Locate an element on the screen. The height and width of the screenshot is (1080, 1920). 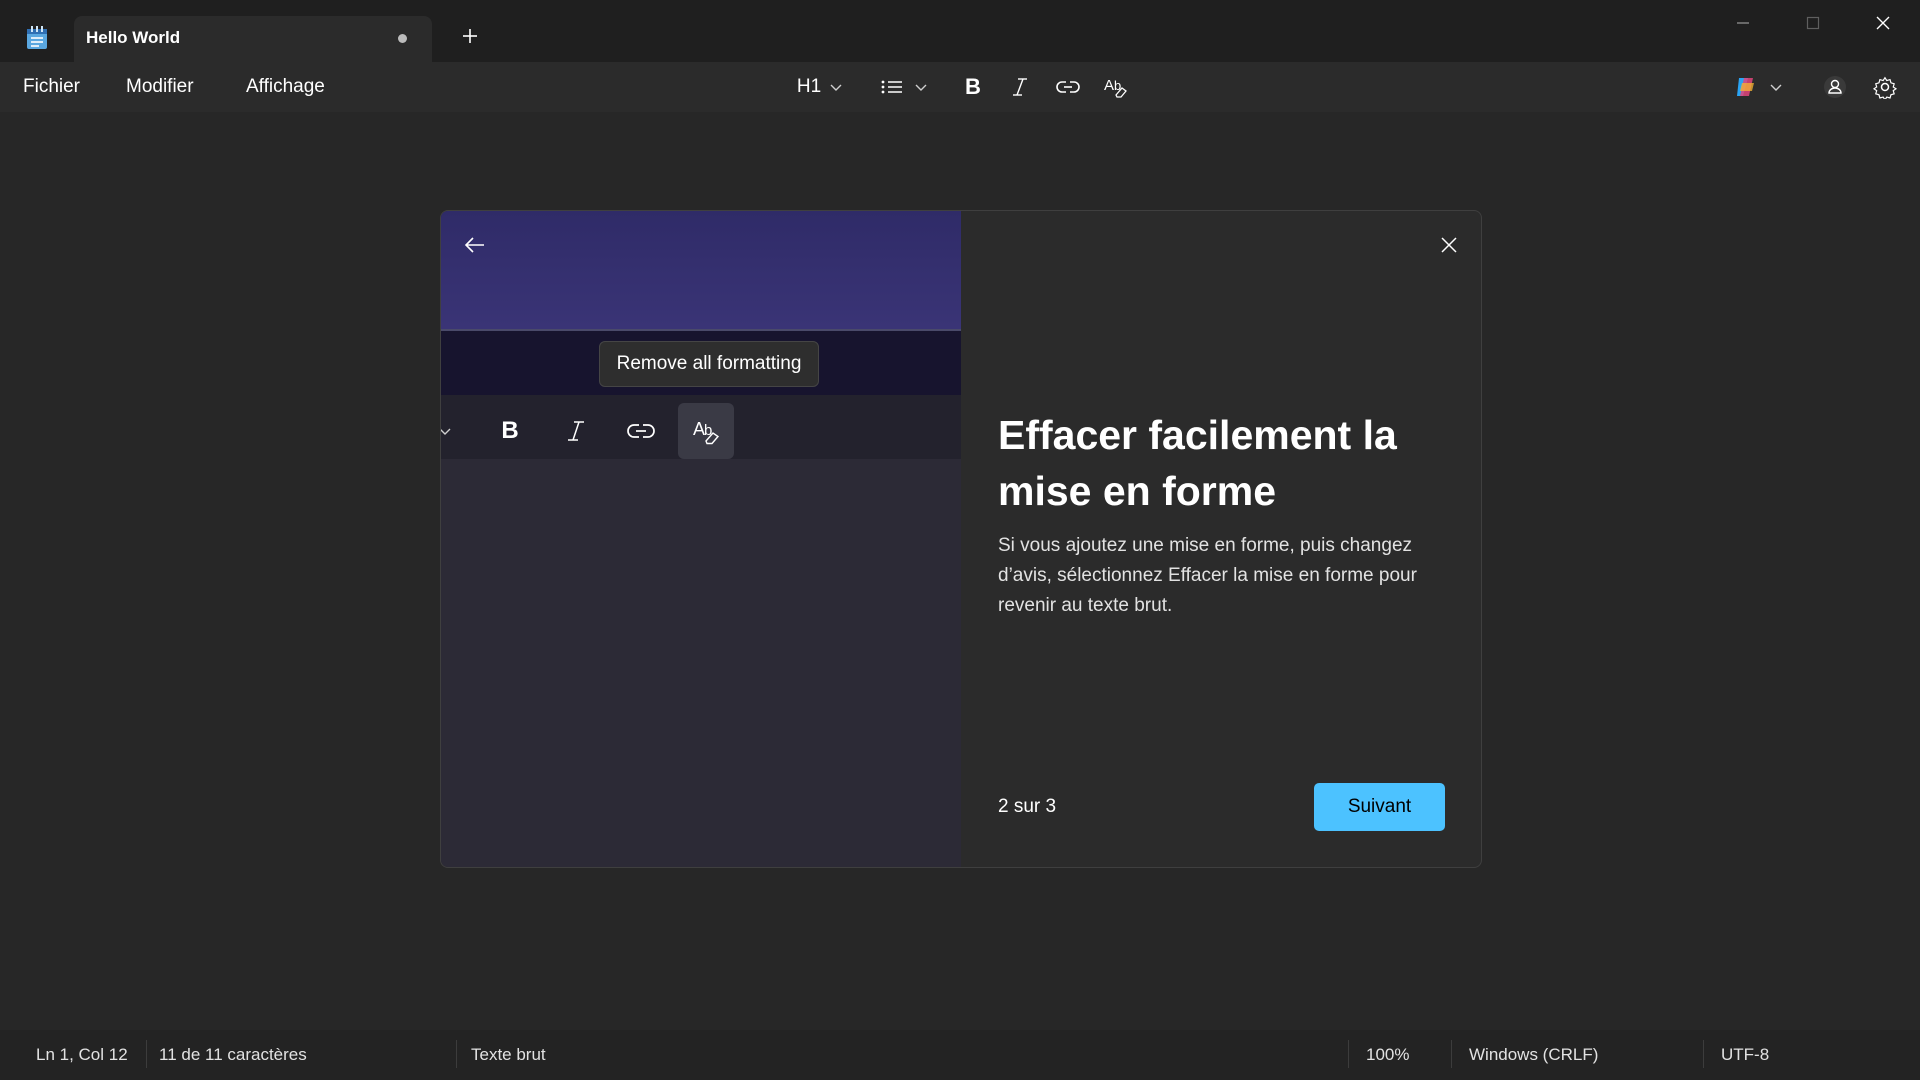
menu-bar: Fichier Modifier Affichage H1 B A b is located at coordinates (960, 87).